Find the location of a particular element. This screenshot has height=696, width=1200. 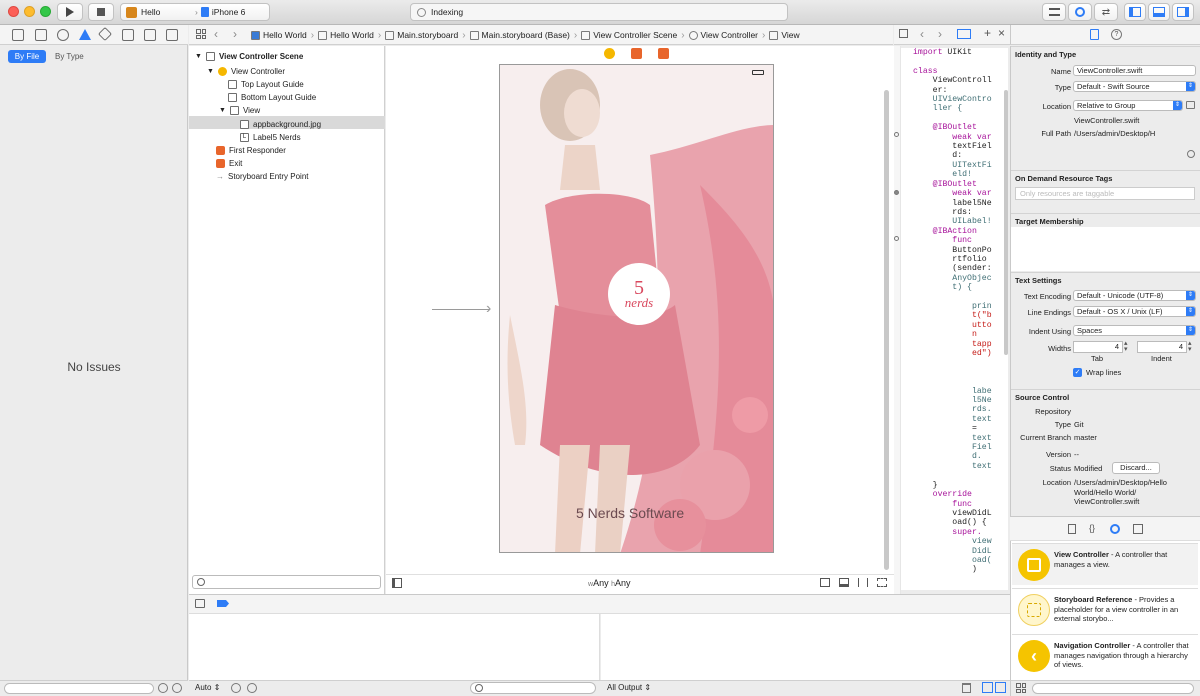

standard-editor-button is located at coordinates (1054, 12).